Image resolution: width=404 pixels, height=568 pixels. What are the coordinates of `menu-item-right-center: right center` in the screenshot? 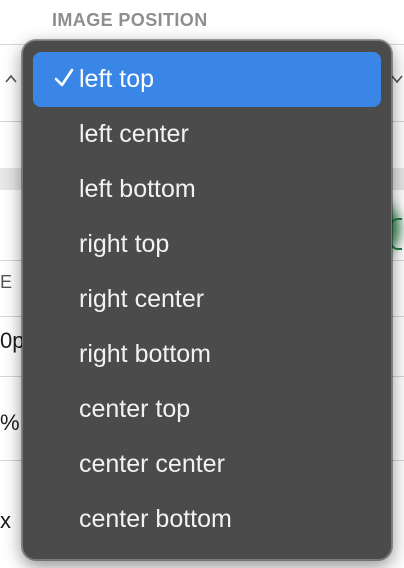 It's located at (207, 299).